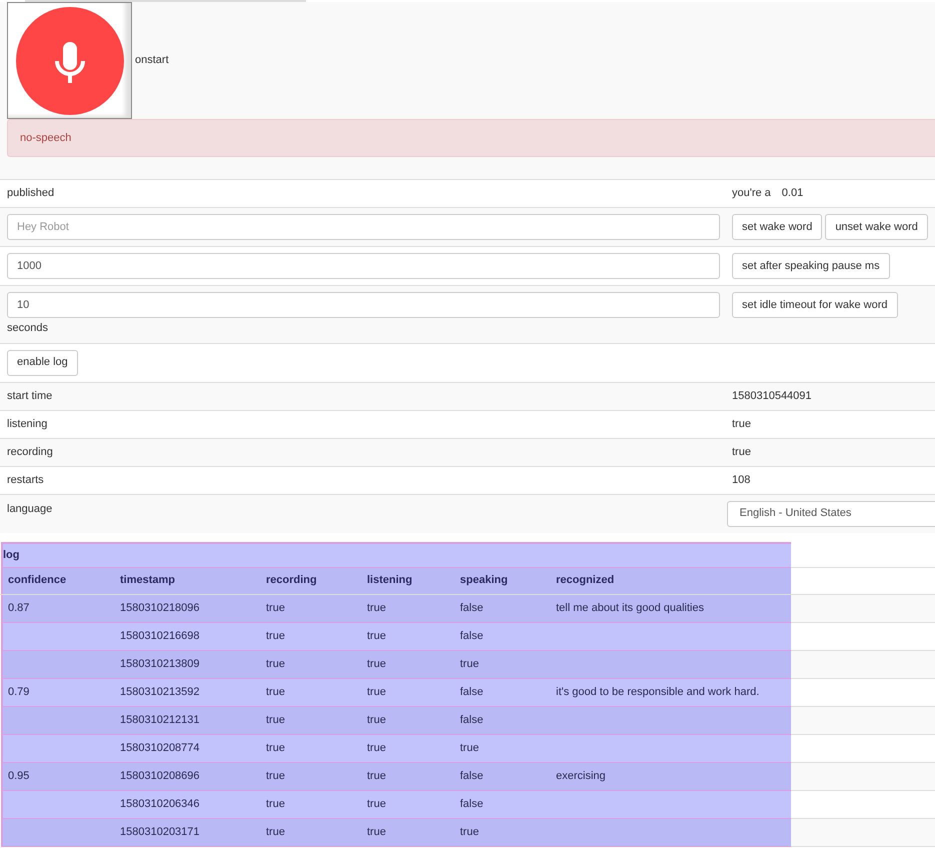 This screenshot has height=849, width=935. I want to click on table-cell: tell me about its good qualities, so click(630, 608).